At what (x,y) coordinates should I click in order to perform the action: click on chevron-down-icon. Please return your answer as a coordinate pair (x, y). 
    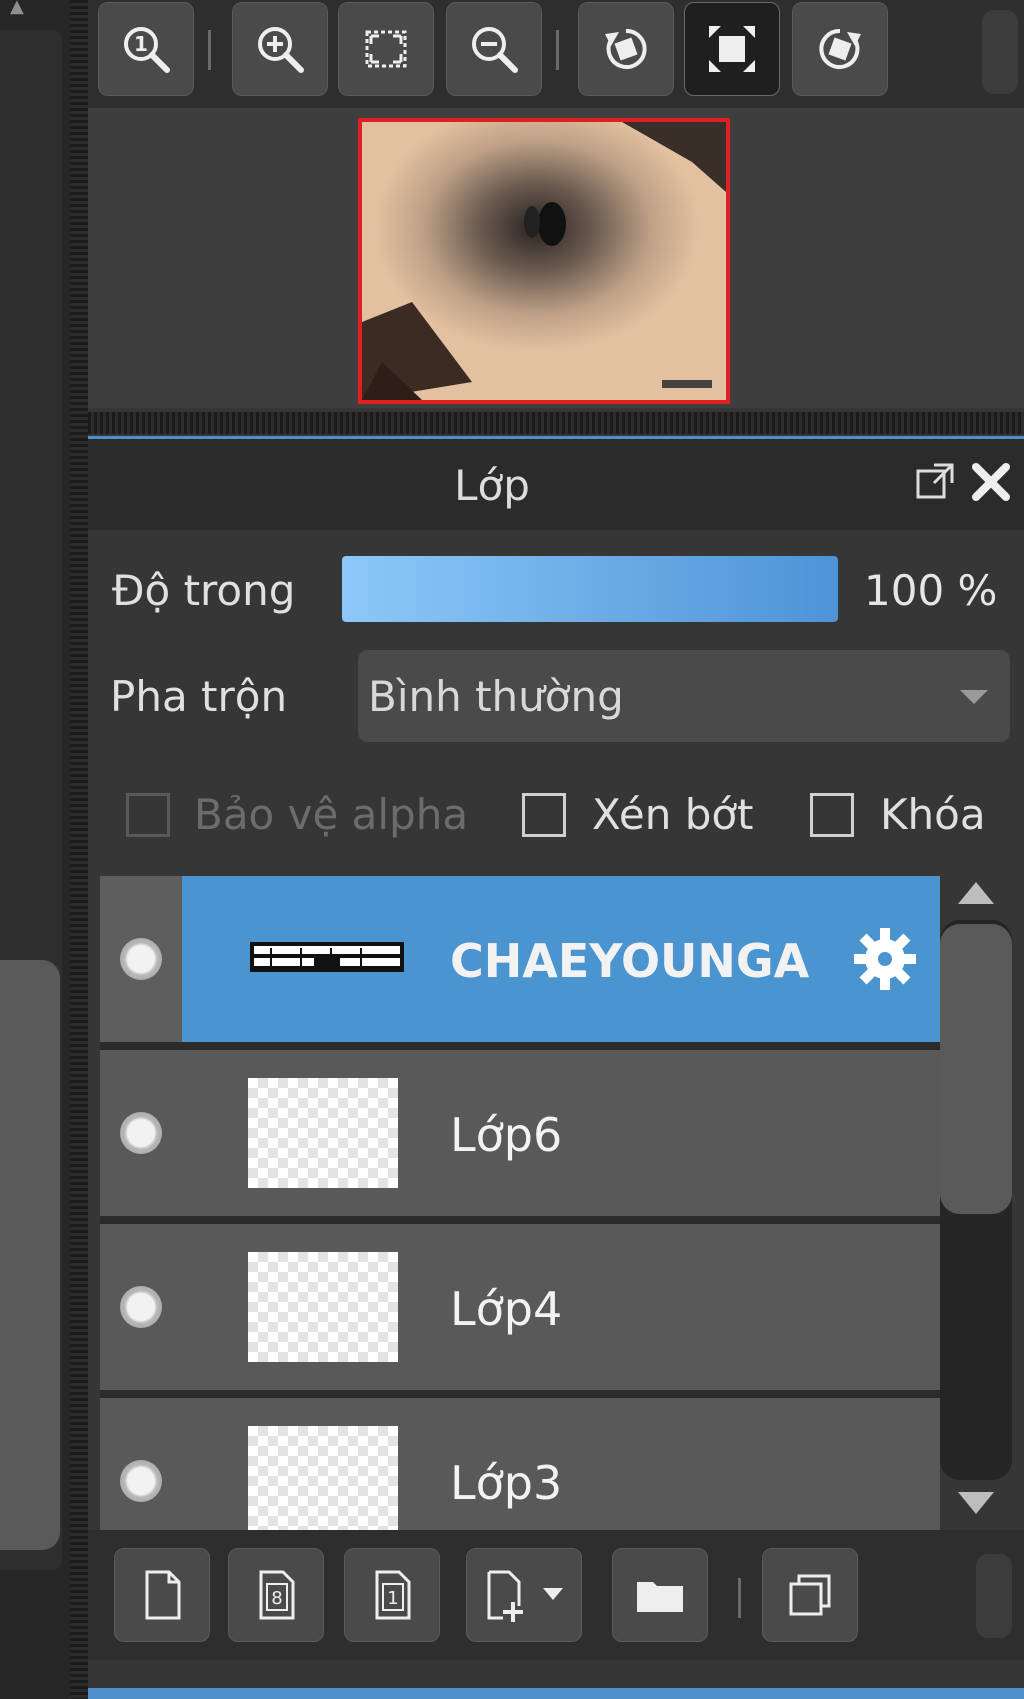
    Looking at the image, I should click on (974, 697).